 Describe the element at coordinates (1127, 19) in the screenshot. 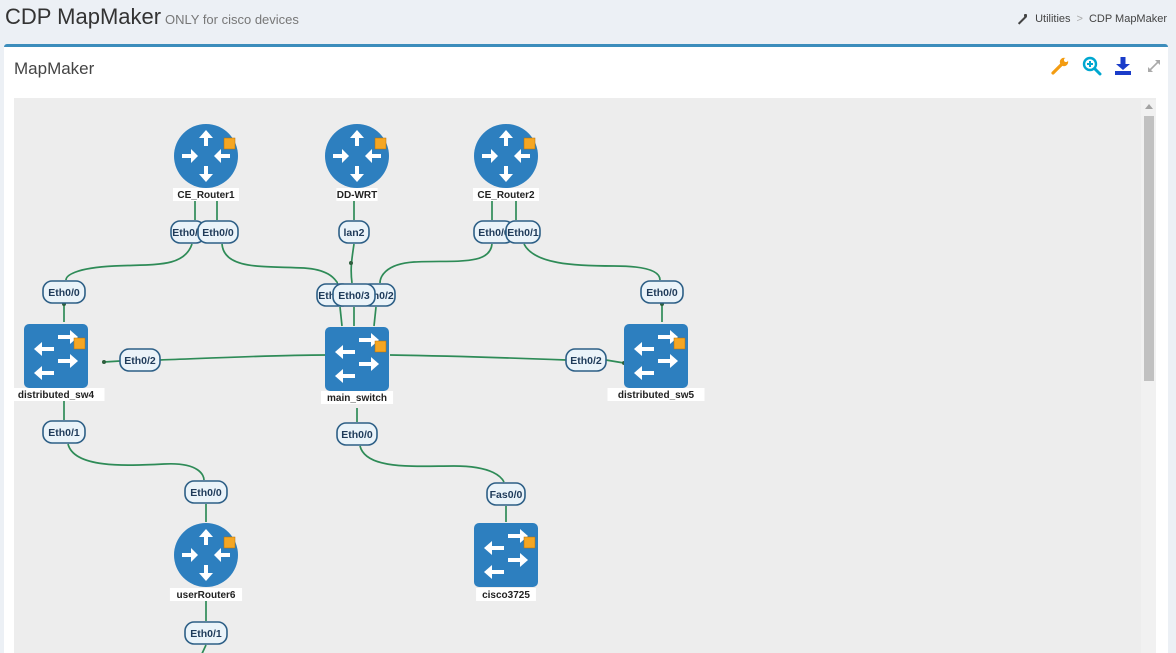

I see `breadcrumb-item-current: CDP MapMaker` at that location.